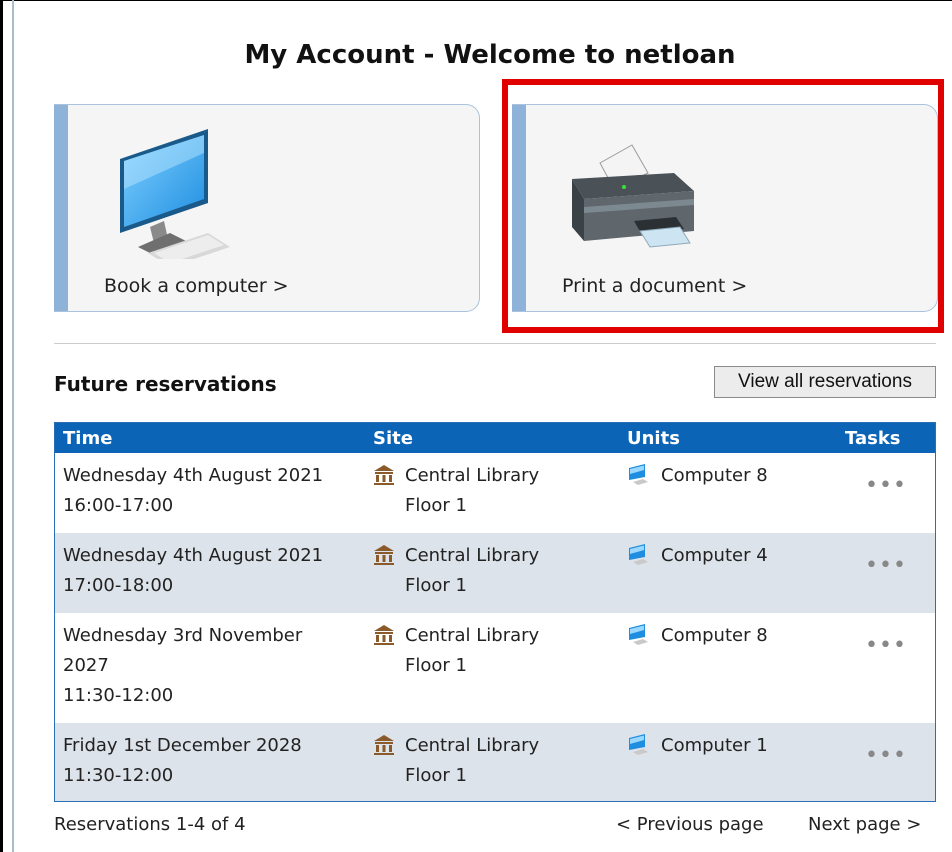  Describe the element at coordinates (196, 286) in the screenshot. I see `book-computer-label: Book a computer >` at that location.